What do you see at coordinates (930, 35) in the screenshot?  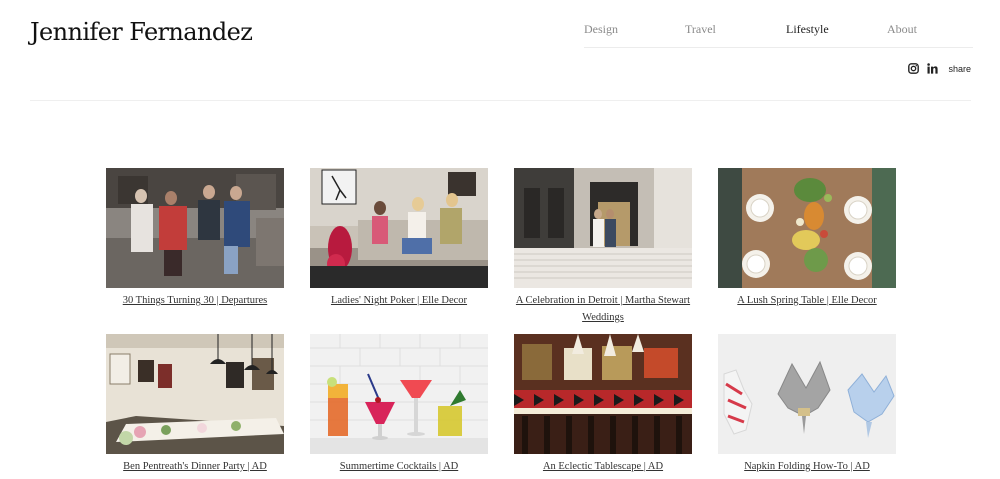 I see `nav-item-about: About` at bounding box center [930, 35].